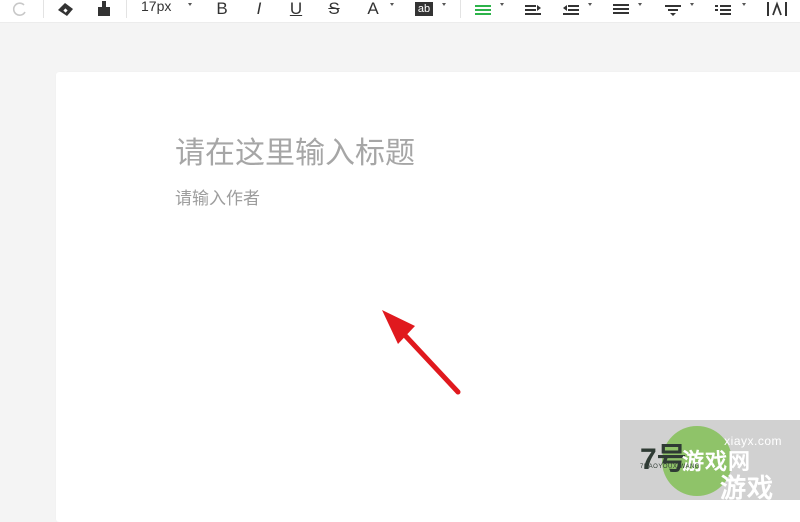  I want to click on highlight-button: ab, so click(424, 9).